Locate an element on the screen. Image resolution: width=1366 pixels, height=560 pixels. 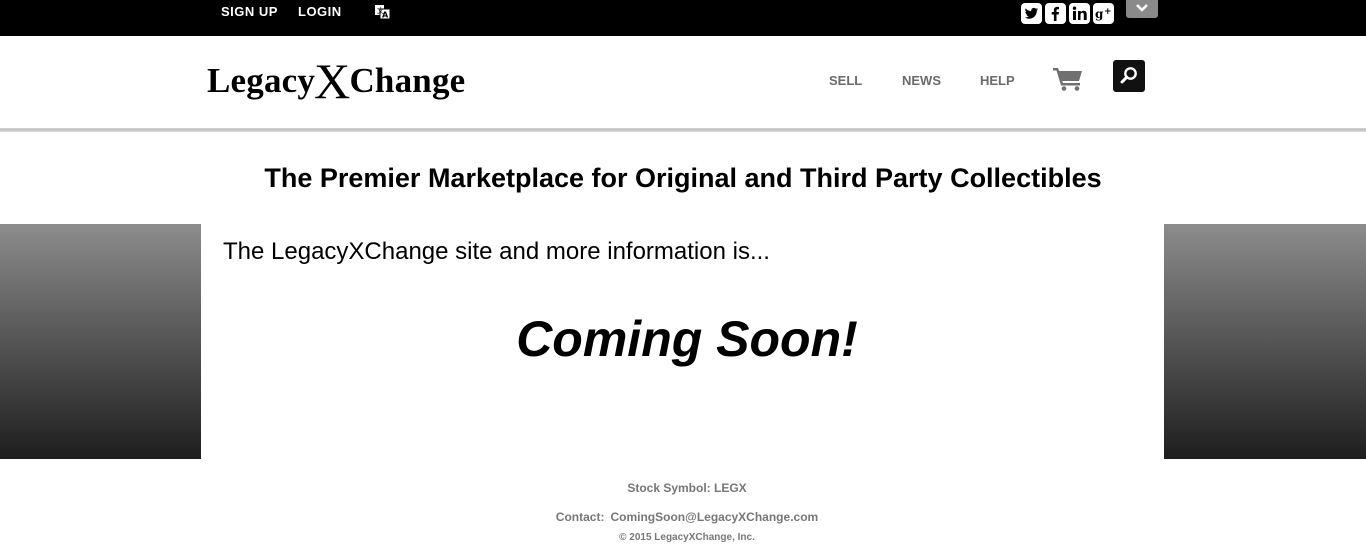
dropdown-toggle-button is located at coordinates (1142, 9).